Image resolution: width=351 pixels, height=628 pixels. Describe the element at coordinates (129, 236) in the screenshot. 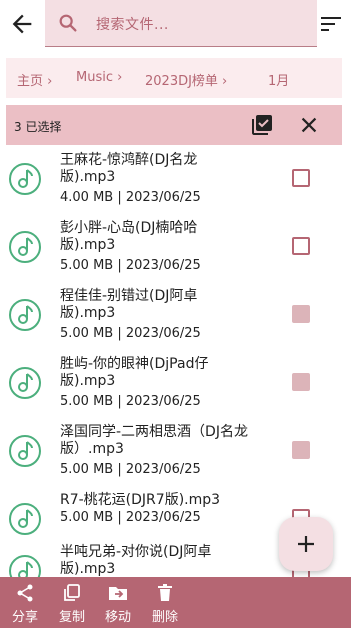

I see `file-name: 彭小胖-心岛(DJ楠哈哈版).mp3` at that location.